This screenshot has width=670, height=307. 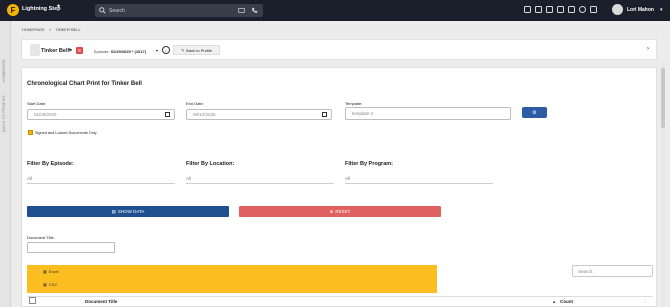 What do you see at coordinates (340, 301) in the screenshot?
I see `table-header: Document Title ▴ Count ⋮` at bounding box center [340, 301].